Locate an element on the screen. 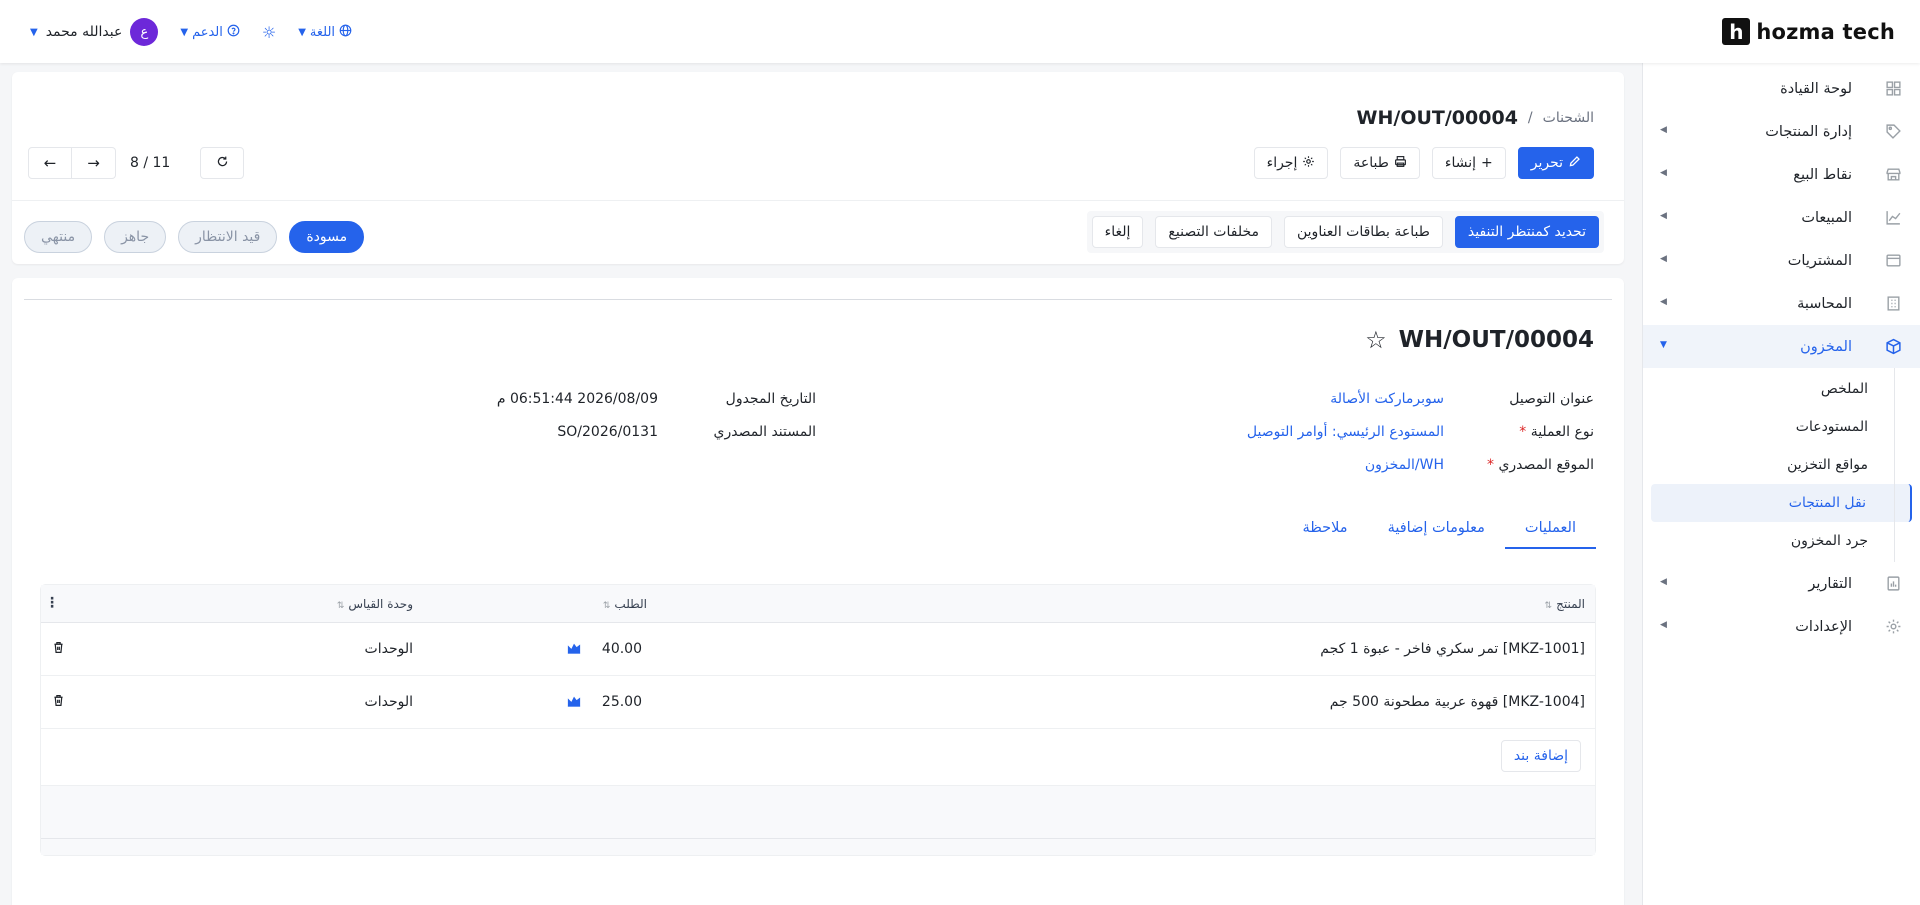 This screenshot has width=1920, height=905. record-name: WH/OUT/00004 is located at coordinates (1496, 340).